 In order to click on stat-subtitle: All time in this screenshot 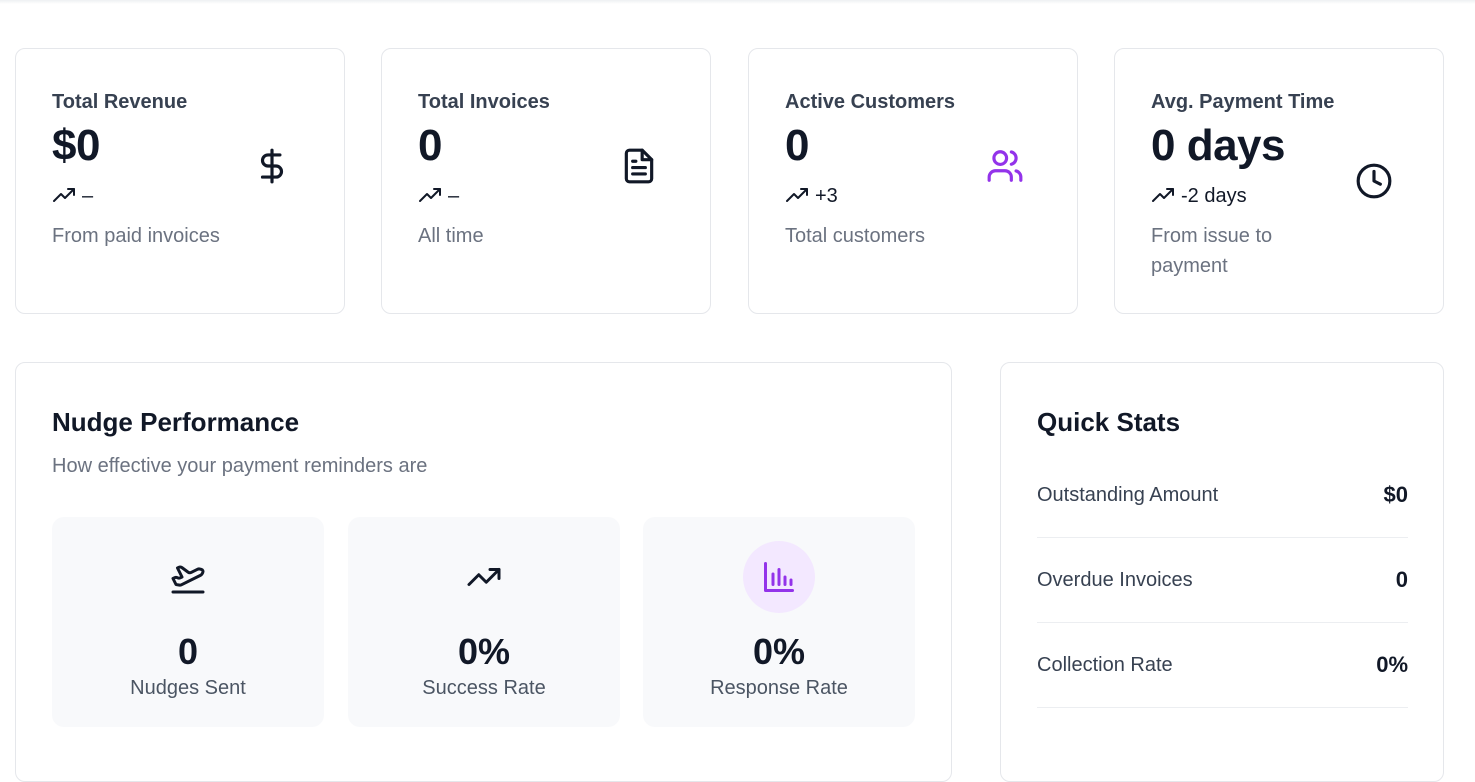, I will do `click(451, 236)`.